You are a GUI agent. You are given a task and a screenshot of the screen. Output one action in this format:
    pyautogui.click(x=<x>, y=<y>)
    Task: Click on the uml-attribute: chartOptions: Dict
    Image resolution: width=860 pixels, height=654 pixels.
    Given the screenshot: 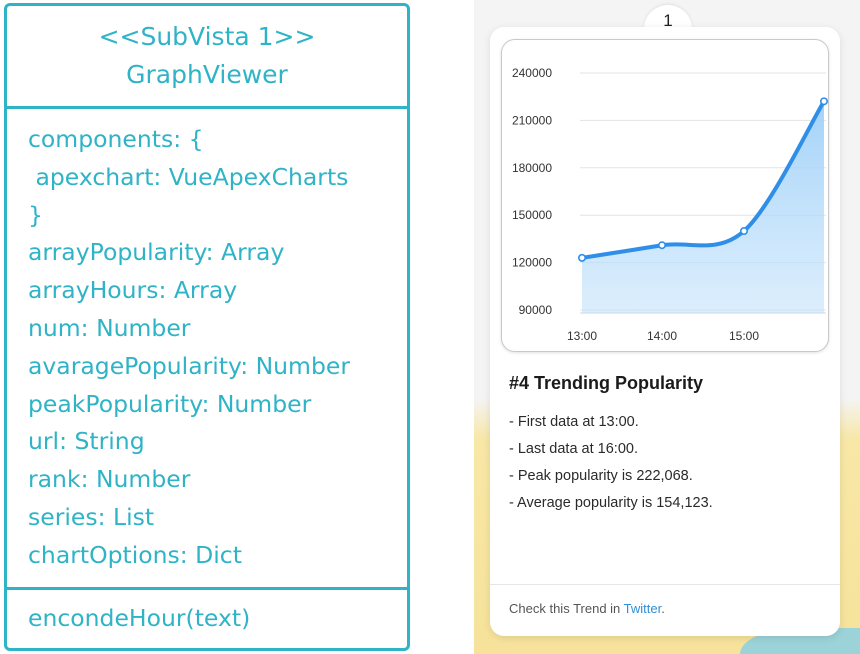 What is the action you would take?
    pyautogui.click(x=135, y=554)
    